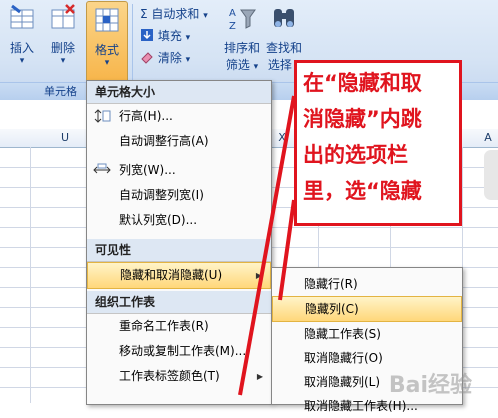 Image resolution: width=498 pixels, height=418 pixels. I want to click on pointer-line-to-hide-columns, so click(287, 250).